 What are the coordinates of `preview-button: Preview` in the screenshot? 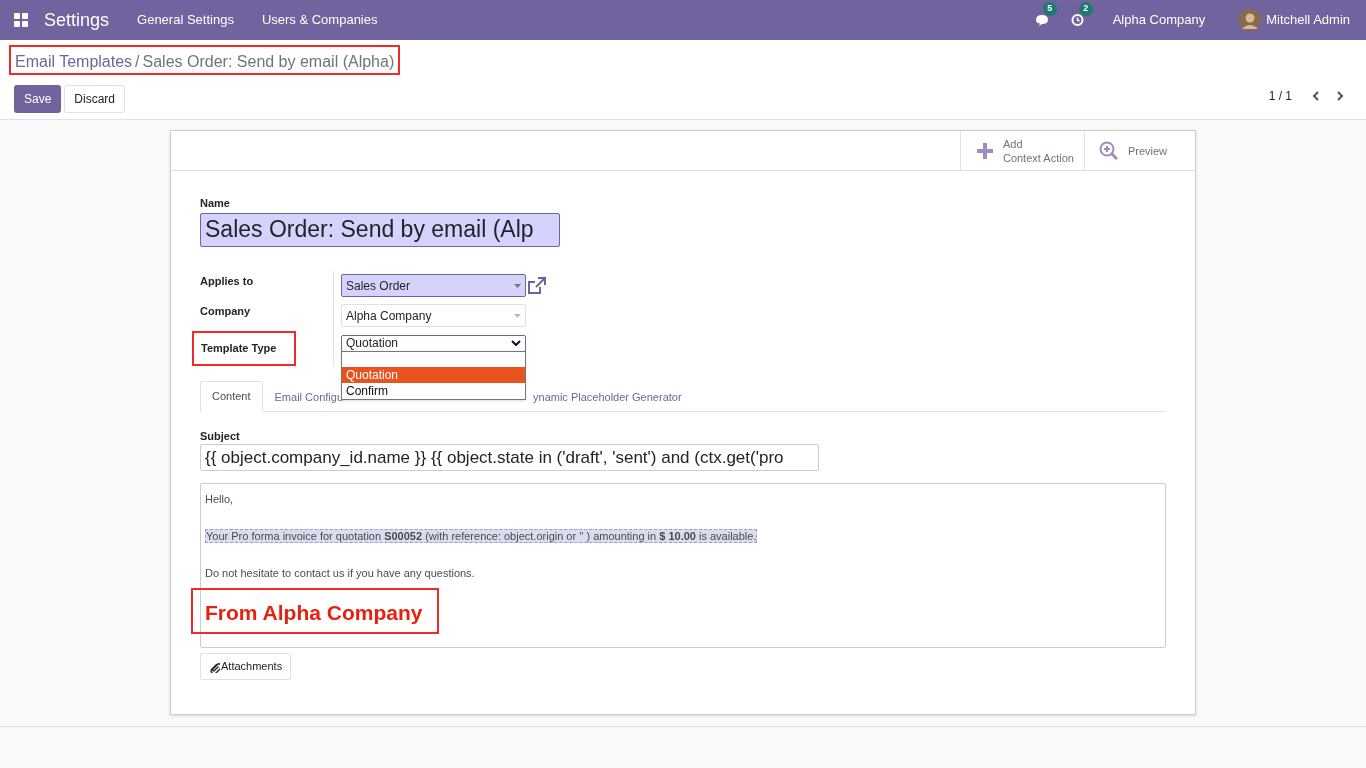 It's located at (1139, 150).